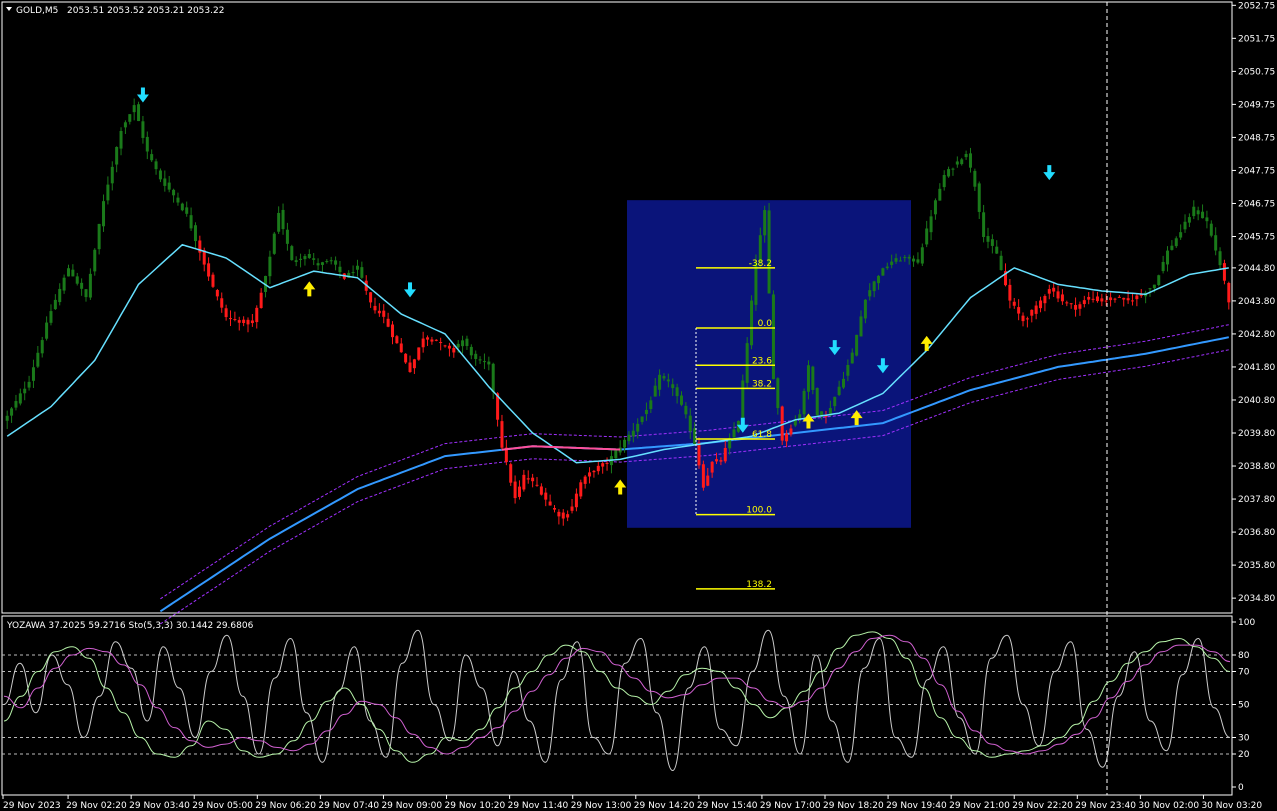 The width and height of the screenshot is (1277, 811). What do you see at coordinates (96, 806) in the screenshot?
I see `time-tick-label: 29 Nov 02:20` at bounding box center [96, 806].